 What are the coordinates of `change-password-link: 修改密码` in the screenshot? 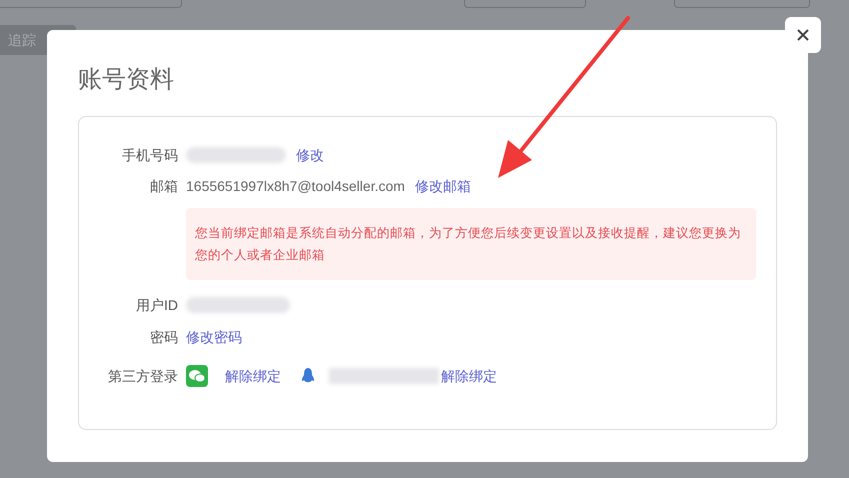 It's located at (214, 337).